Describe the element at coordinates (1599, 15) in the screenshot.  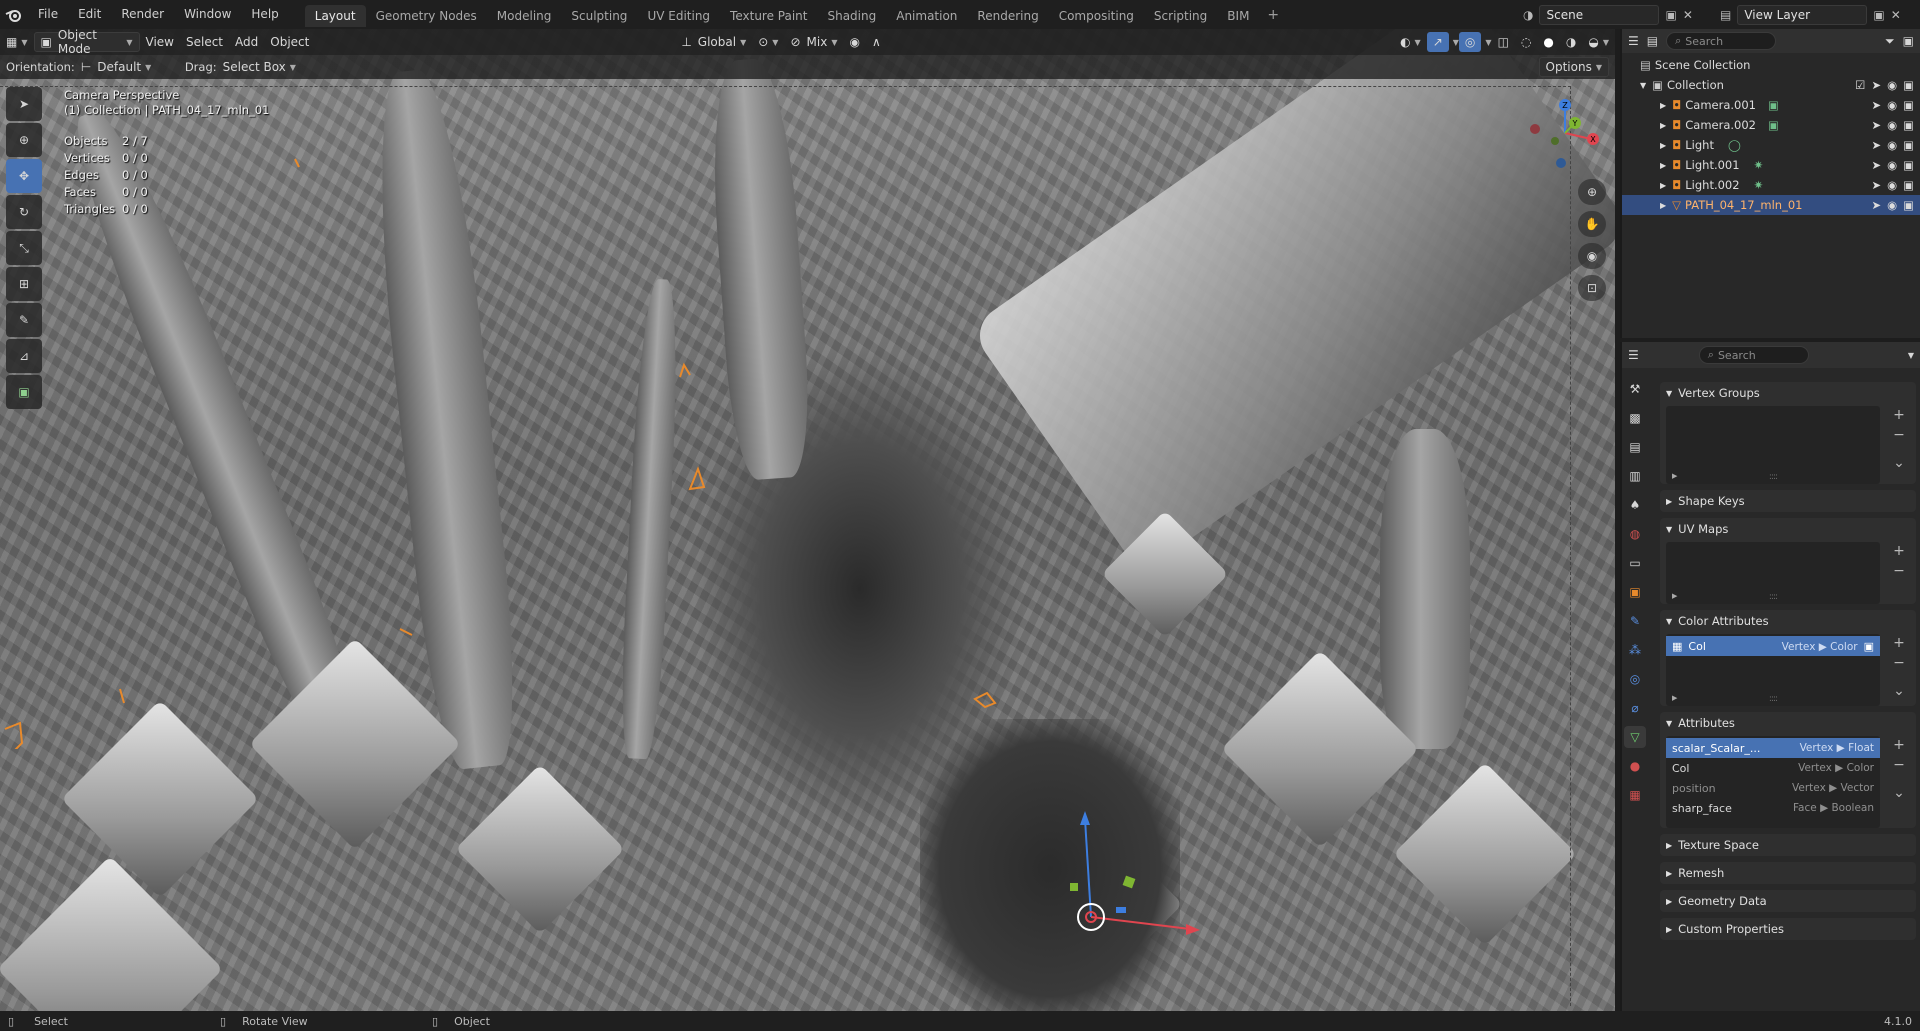
I see `scene-name-field: Scene` at that location.